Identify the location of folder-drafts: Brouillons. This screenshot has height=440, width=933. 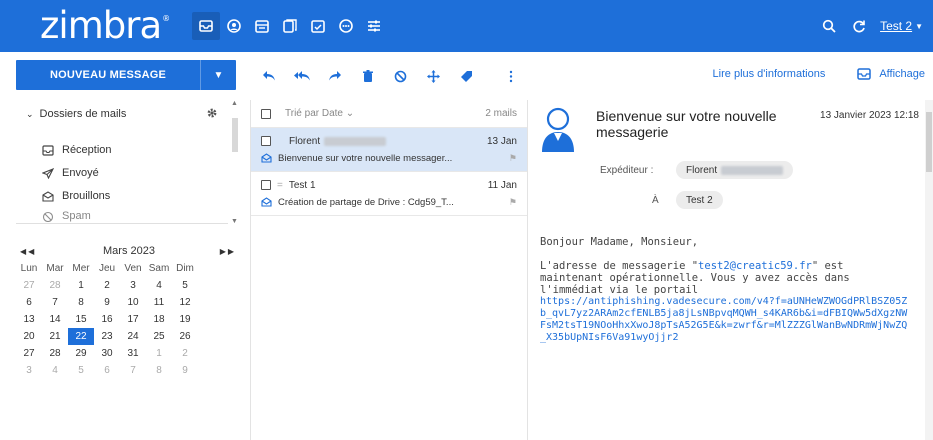
(76, 196).